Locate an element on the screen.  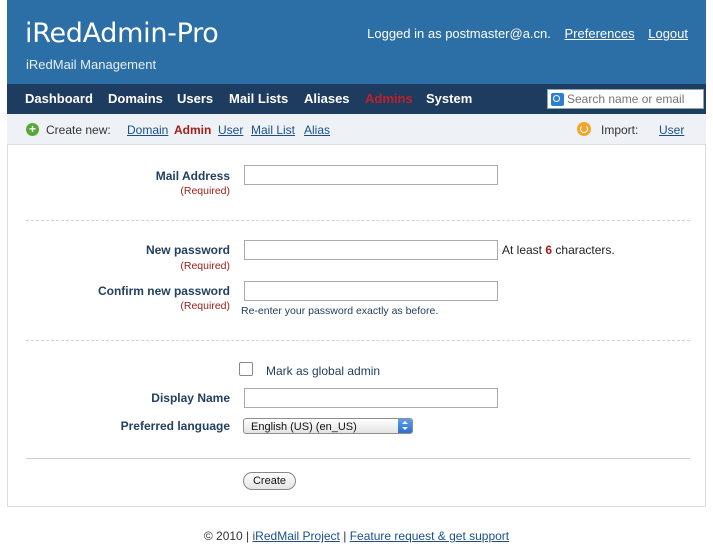
logged-in-text: Logged in as postmaster@a.cn. is located at coordinates (459, 33).